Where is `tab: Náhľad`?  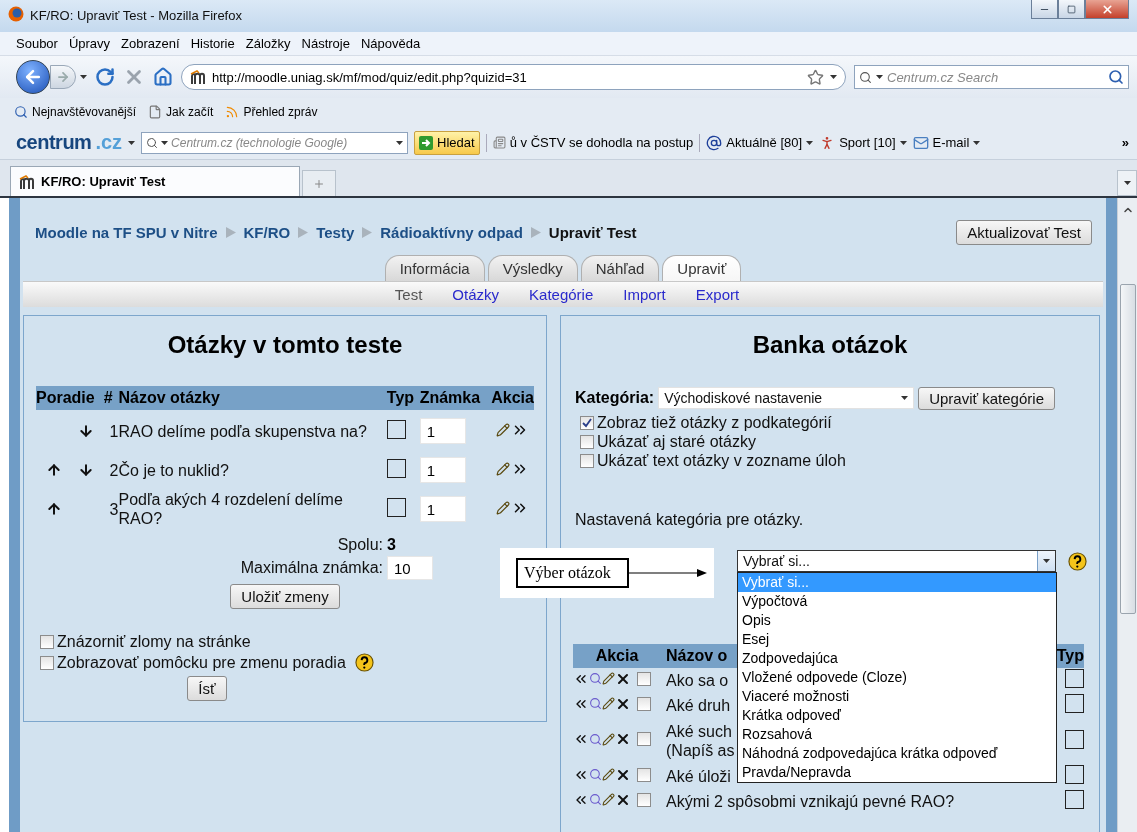 tab: Náhľad is located at coordinates (620, 268).